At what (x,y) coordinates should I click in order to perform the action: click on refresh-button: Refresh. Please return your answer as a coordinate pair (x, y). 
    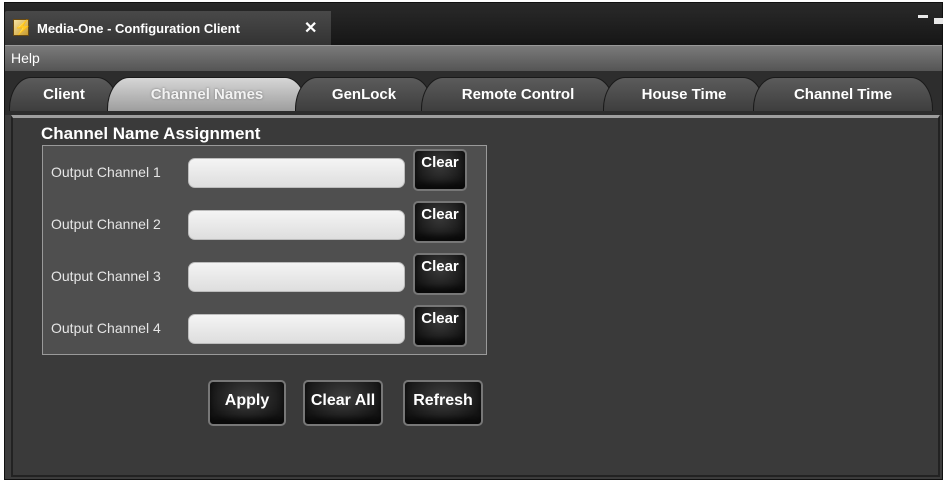
    Looking at the image, I should click on (443, 403).